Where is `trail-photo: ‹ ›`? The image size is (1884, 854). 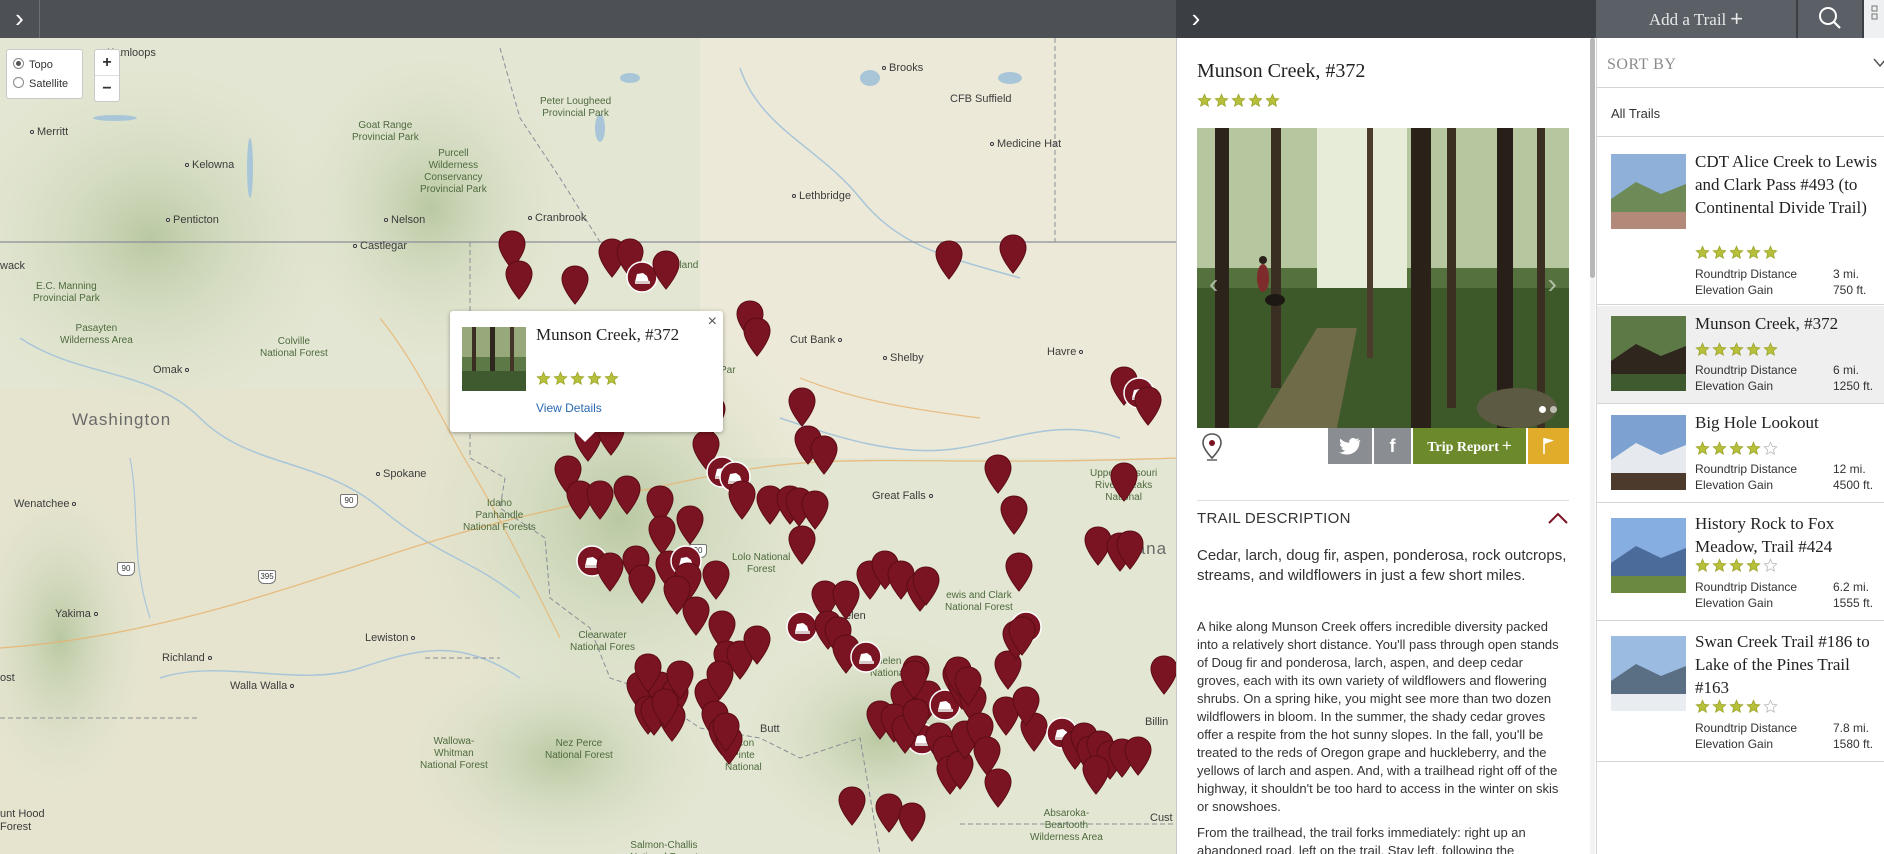
trail-photo: ‹ › is located at coordinates (1383, 278).